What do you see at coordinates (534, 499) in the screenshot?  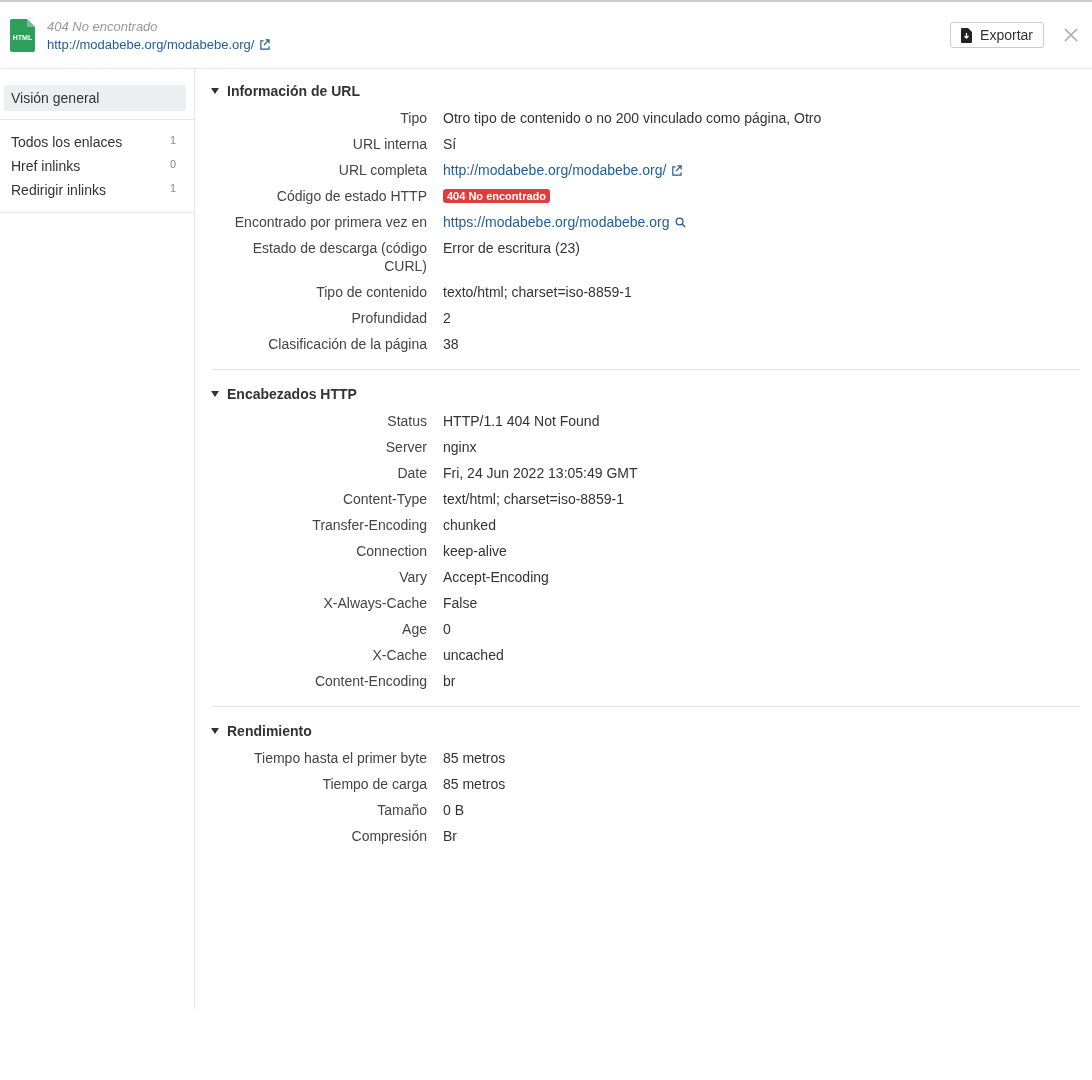 I see `field-value: text/html; charset=iso-8859-1` at bounding box center [534, 499].